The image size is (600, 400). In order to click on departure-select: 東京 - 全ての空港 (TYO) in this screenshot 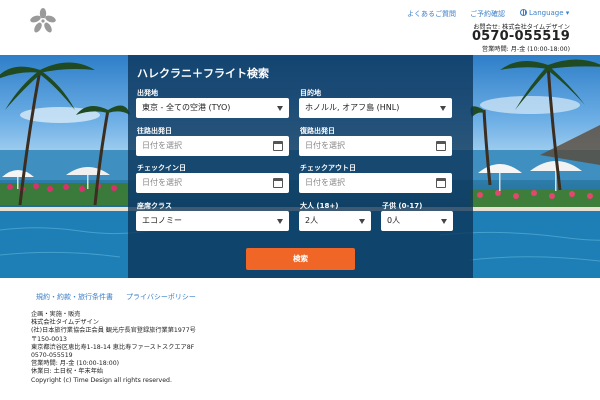, I will do `click(212, 108)`.